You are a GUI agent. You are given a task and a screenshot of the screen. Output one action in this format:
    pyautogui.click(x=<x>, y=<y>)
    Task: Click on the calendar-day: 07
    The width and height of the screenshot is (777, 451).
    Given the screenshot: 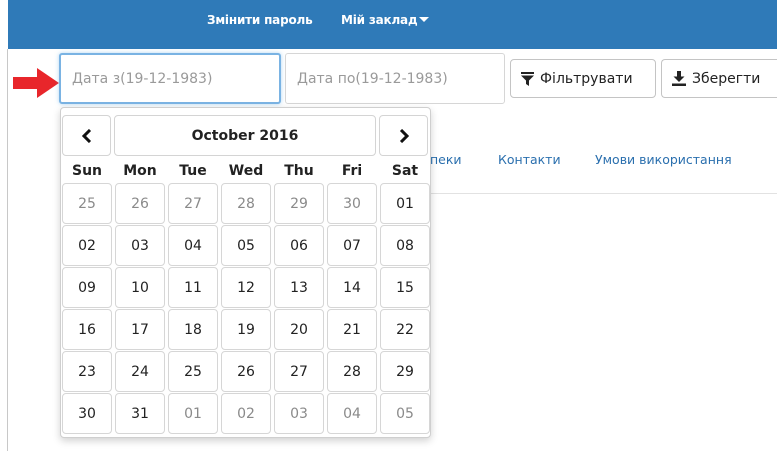 What is the action you would take?
    pyautogui.click(x=352, y=245)
    